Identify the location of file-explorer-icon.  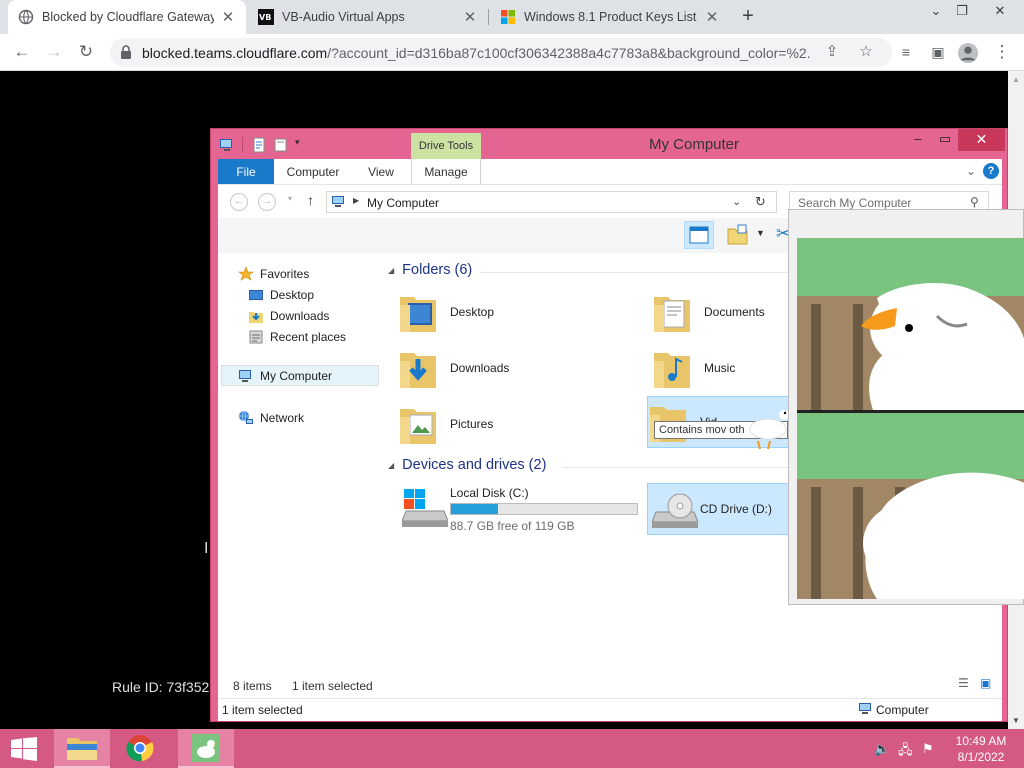
(82, 749).